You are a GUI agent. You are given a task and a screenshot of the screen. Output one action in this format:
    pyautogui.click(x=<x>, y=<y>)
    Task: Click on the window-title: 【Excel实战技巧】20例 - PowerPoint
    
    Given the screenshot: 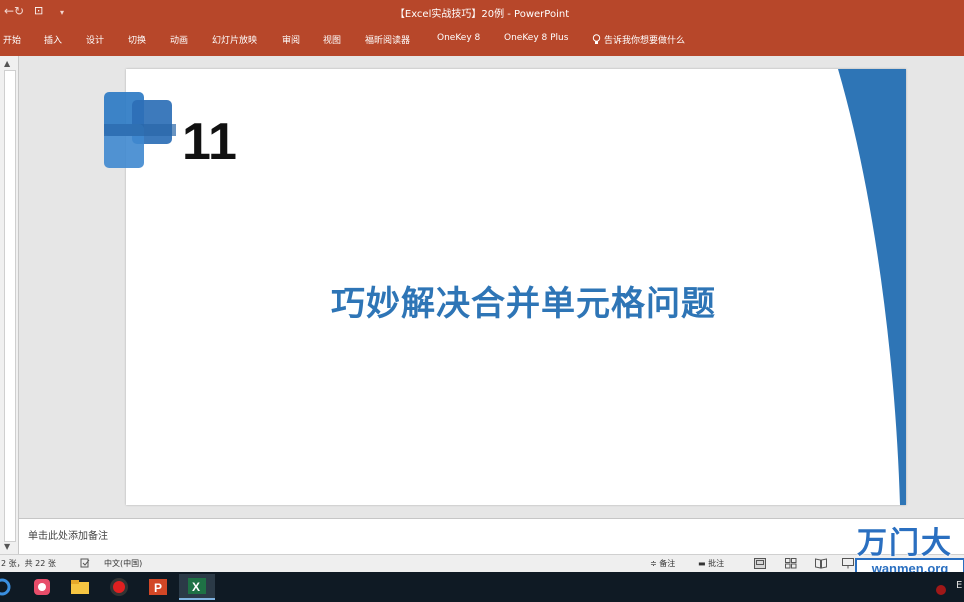 What is the action you would take?
    pyautogui.click(x=482, y=14)
    